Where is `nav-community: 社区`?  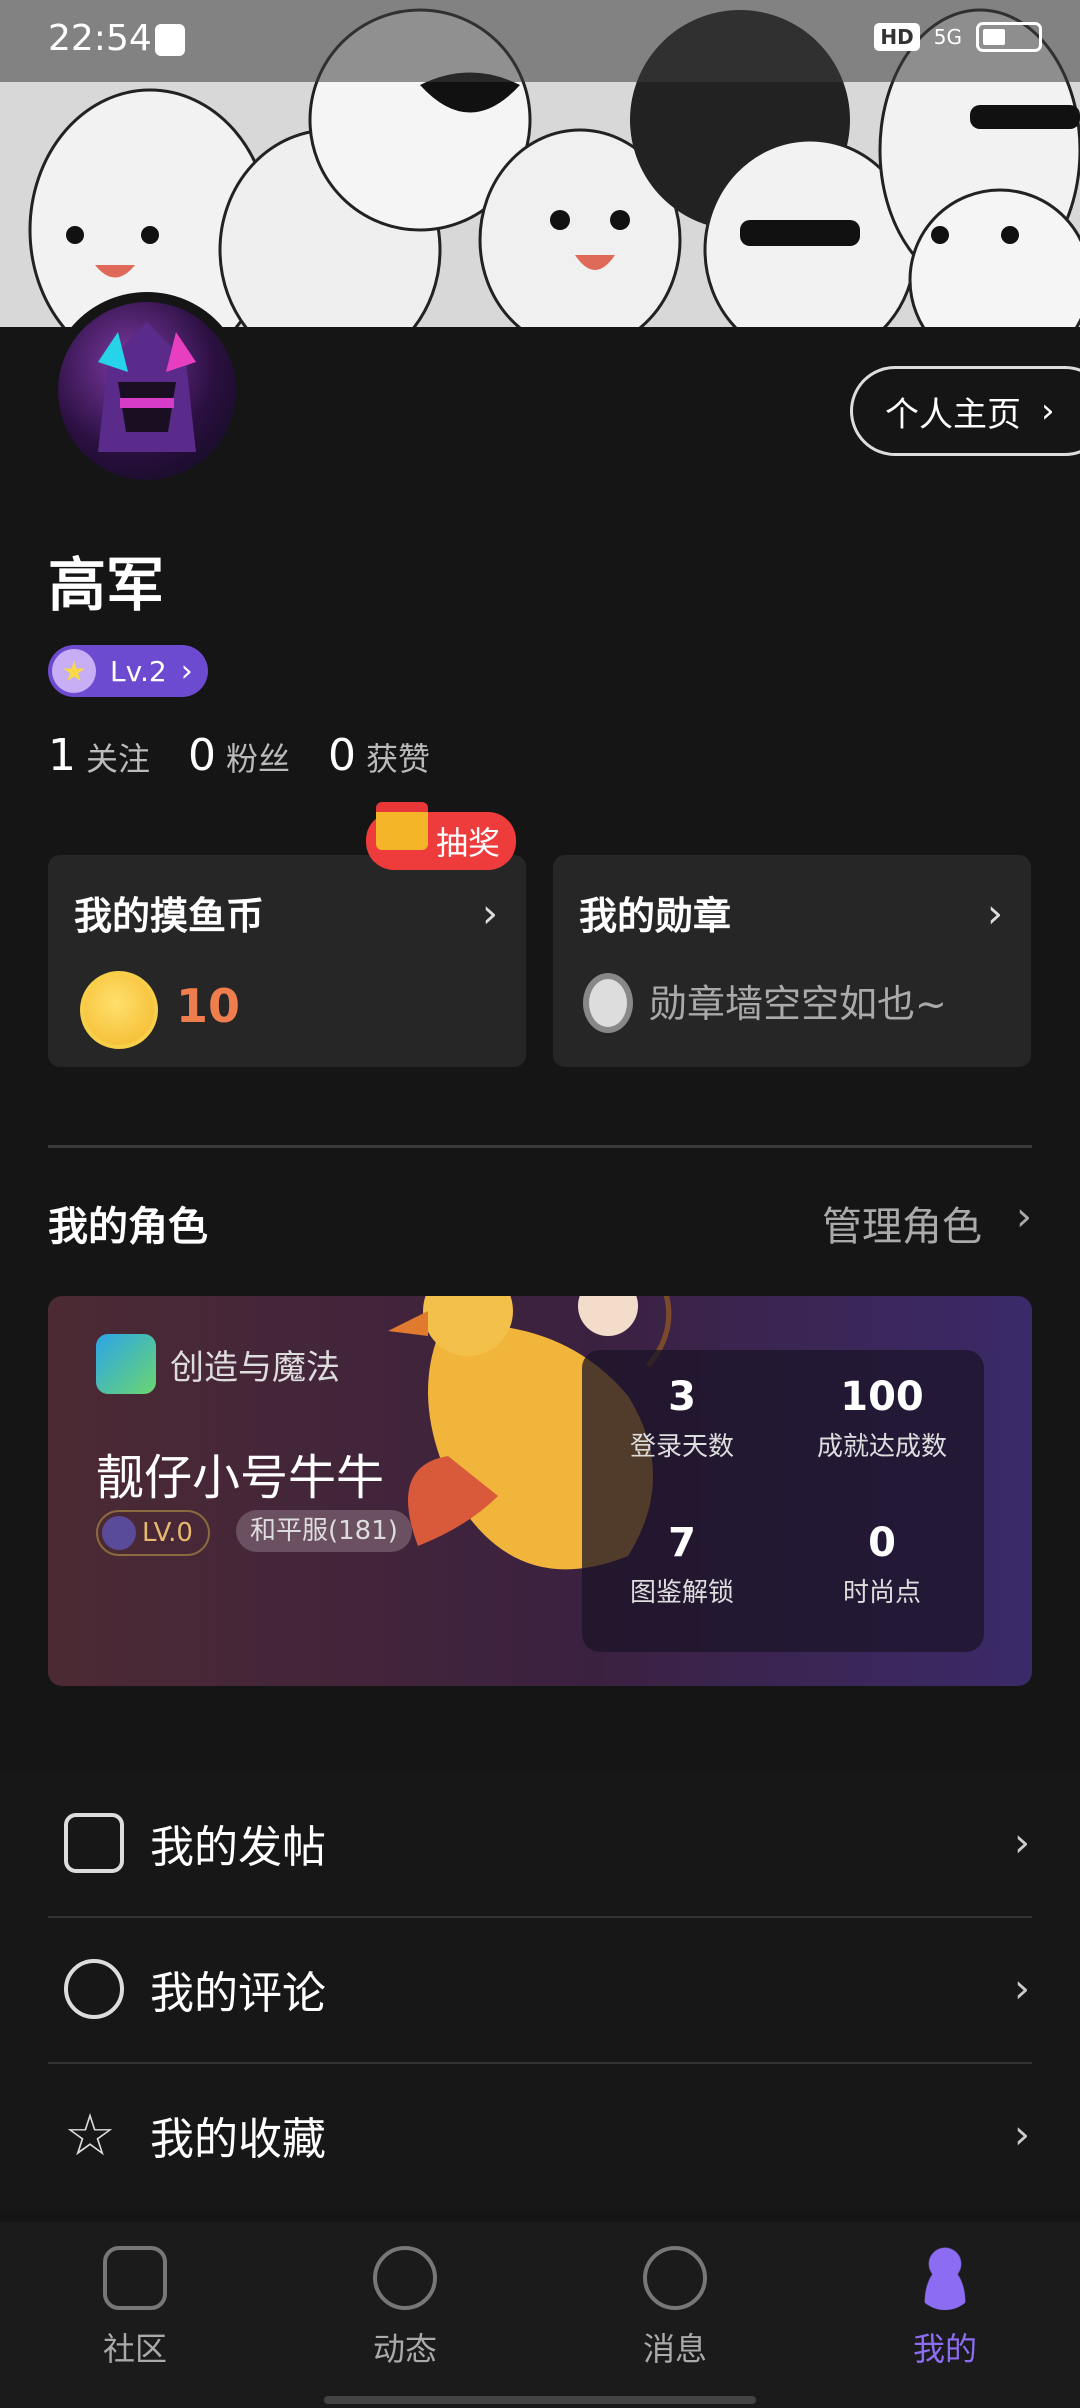
nav-community: 社区 is located at coordinates (135, 2308).